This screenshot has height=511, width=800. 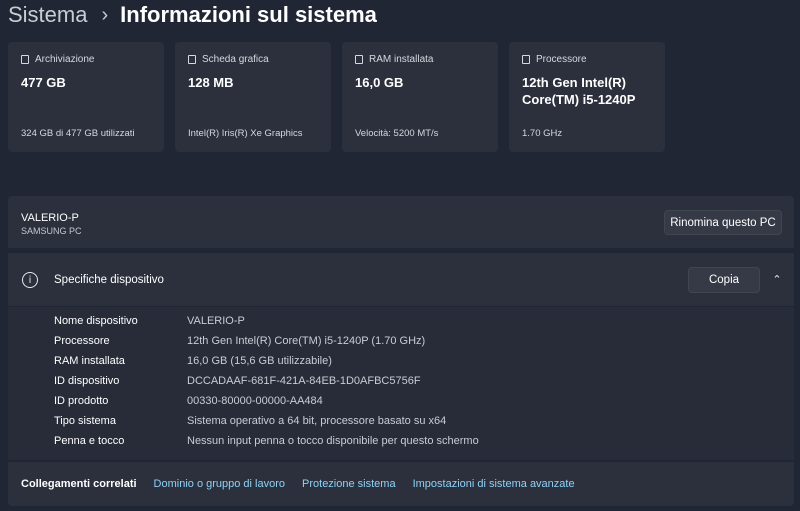 I want to click on spec-label: Penna e tocco, so click(x=89, y=441).